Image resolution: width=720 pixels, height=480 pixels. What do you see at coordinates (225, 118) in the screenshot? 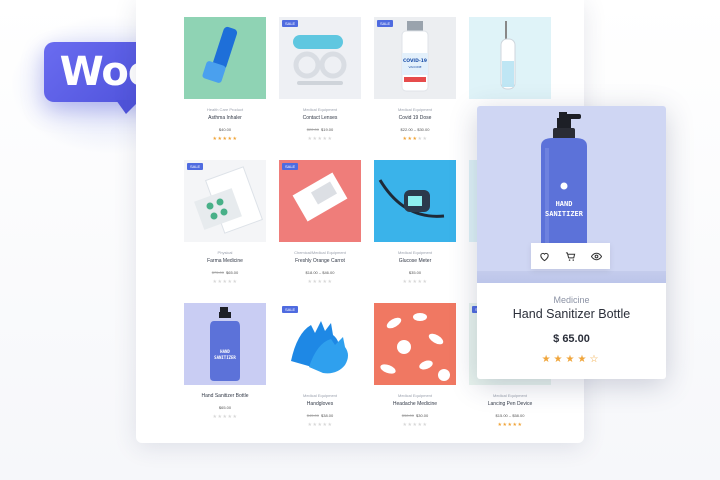
I see `product-name: Asthma Inhaler` at bounding box center [225, 118].